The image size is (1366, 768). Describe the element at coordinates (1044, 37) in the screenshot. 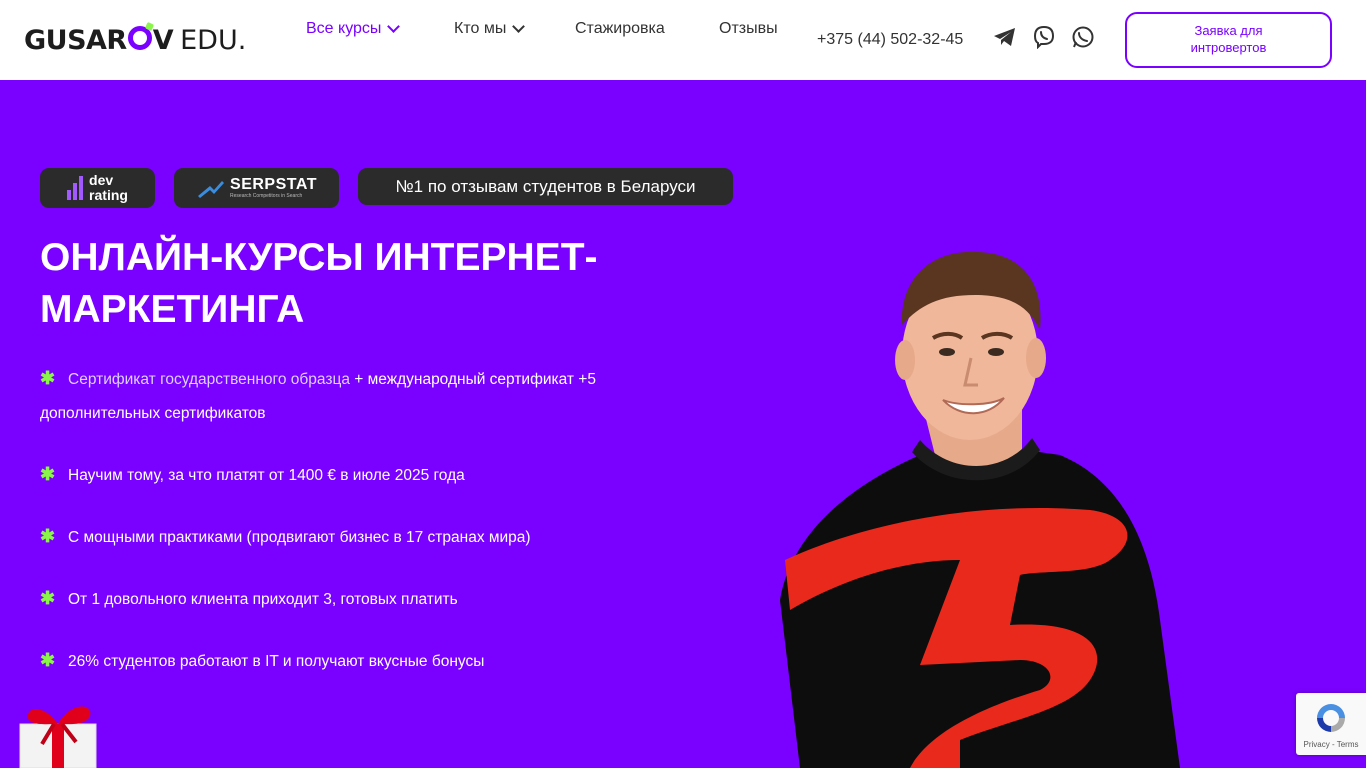

I see `viber-icon` at that location.